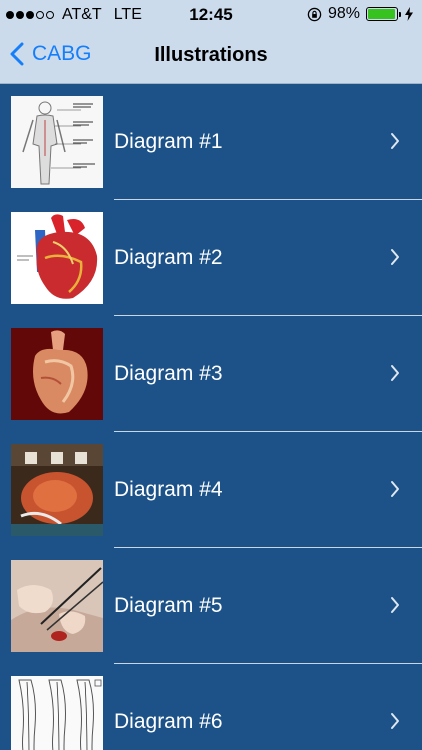 The width and height of the screenshot is (422, 750). What do you see at coordinates (314, 14) in the screenshot?
I see `orientation-lock-icon` at bounding box center [314, 14].